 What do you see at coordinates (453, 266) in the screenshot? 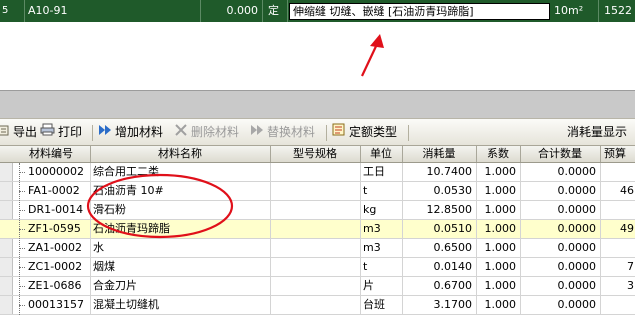
I see `cell-consumption: 0.0140` at bounding box center [453, 266].